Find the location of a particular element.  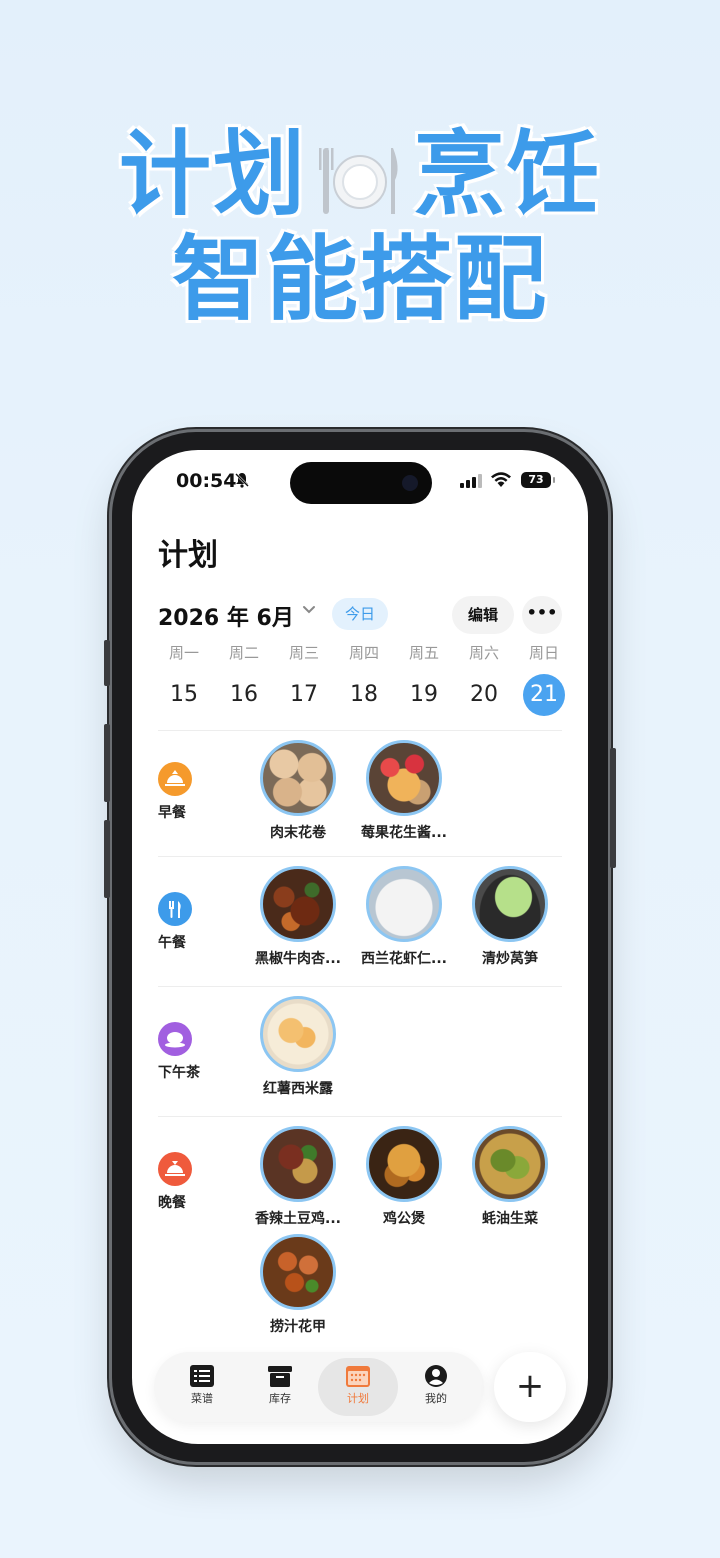

meal-label: 晚餐 is located at coordinates (172, 1203).